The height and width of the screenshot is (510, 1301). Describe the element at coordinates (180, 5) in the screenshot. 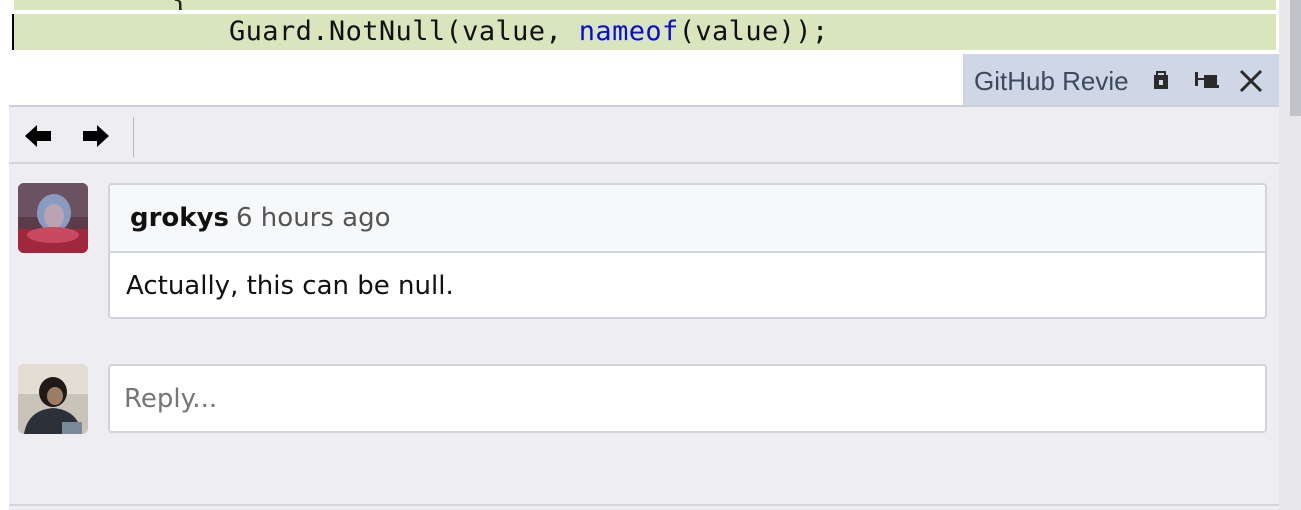

I see `code-brace: {` at that location.